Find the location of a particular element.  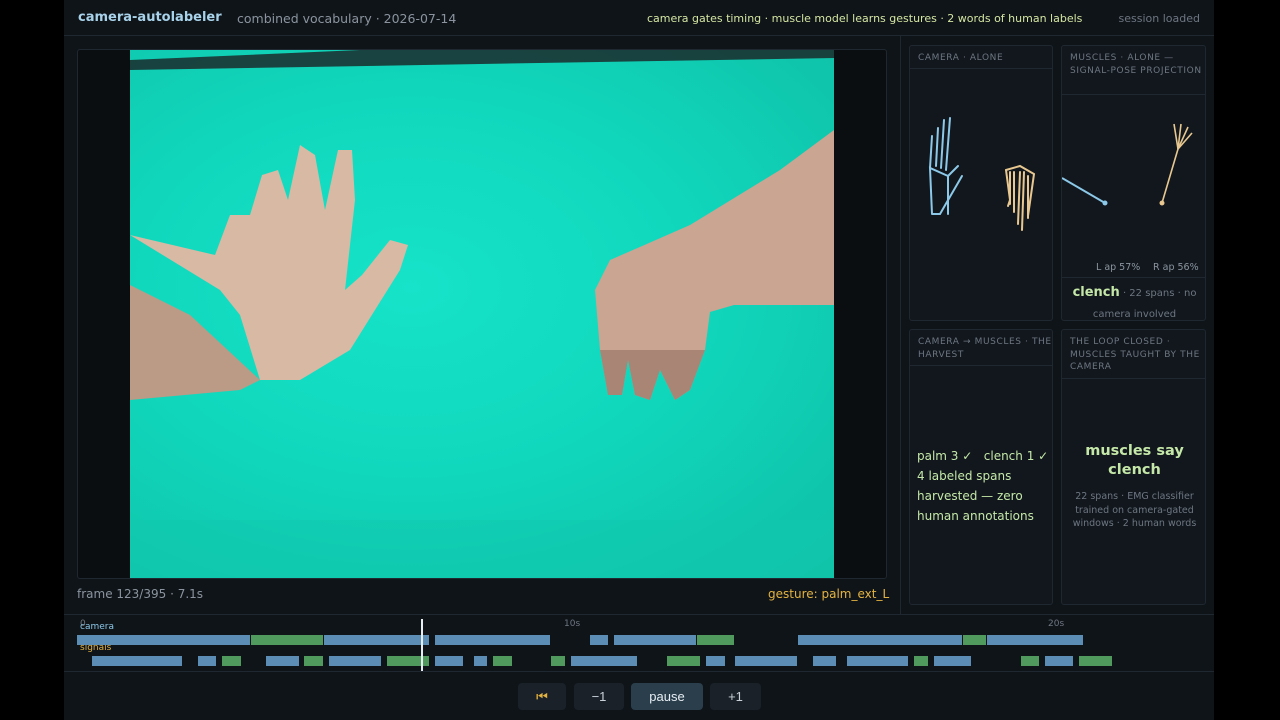

headline-line-1: muscles say is located at coordinates (1134, 451).